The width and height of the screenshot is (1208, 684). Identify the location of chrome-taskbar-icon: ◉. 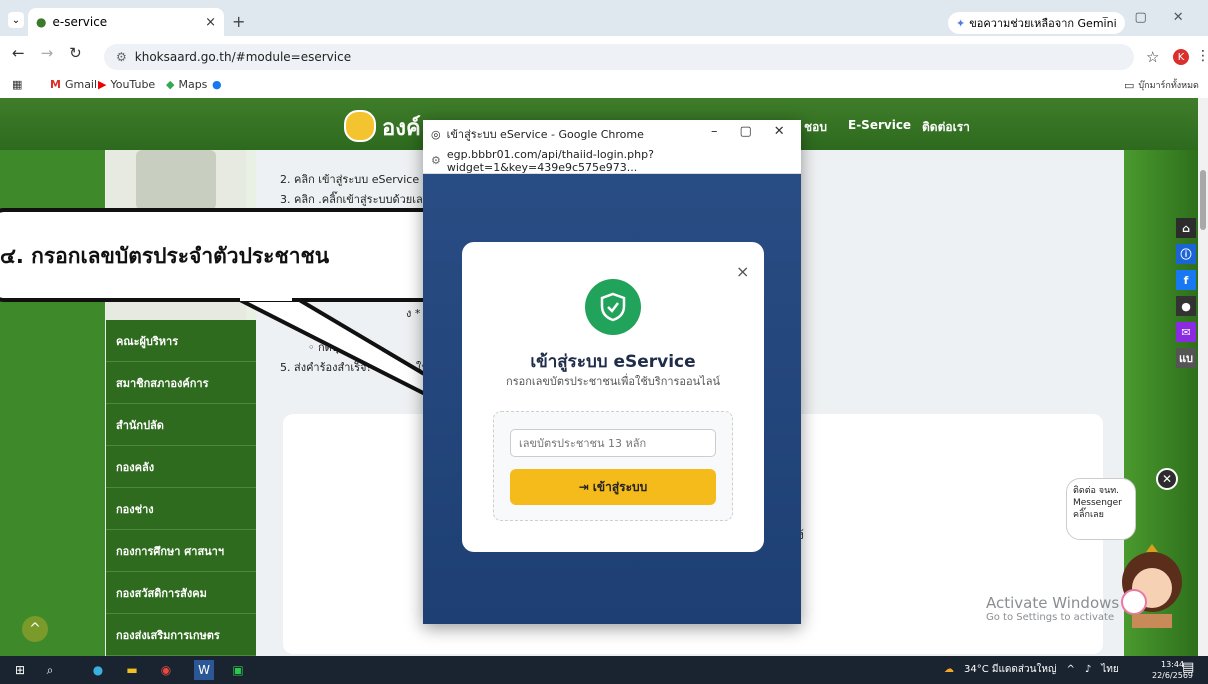
(166, 670).